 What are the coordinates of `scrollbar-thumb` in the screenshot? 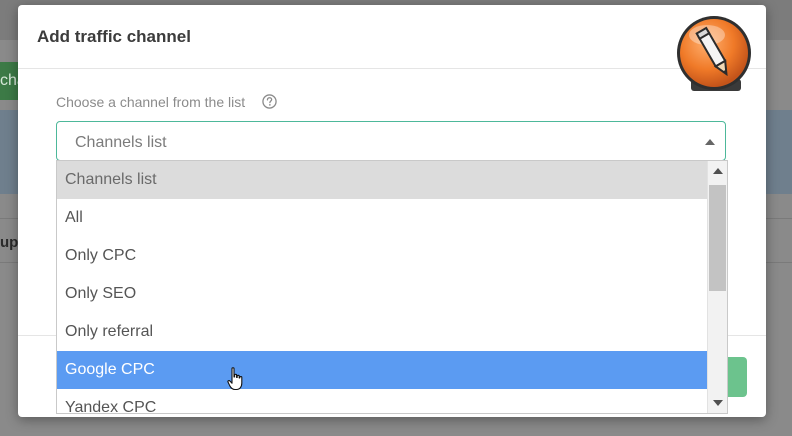 It's located at (717, 238).